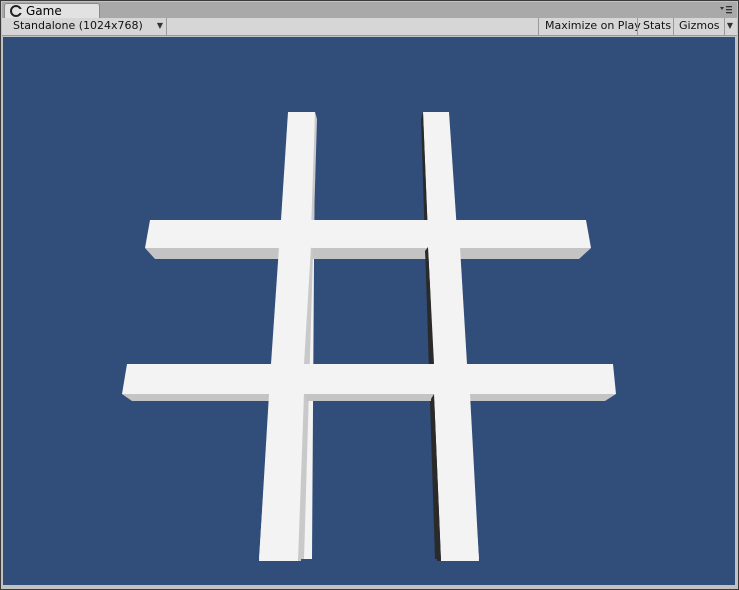  Describe the element at coordinates (369, 382) in the screenshot. I see `board-horizontal-bar-bottom` at that location.